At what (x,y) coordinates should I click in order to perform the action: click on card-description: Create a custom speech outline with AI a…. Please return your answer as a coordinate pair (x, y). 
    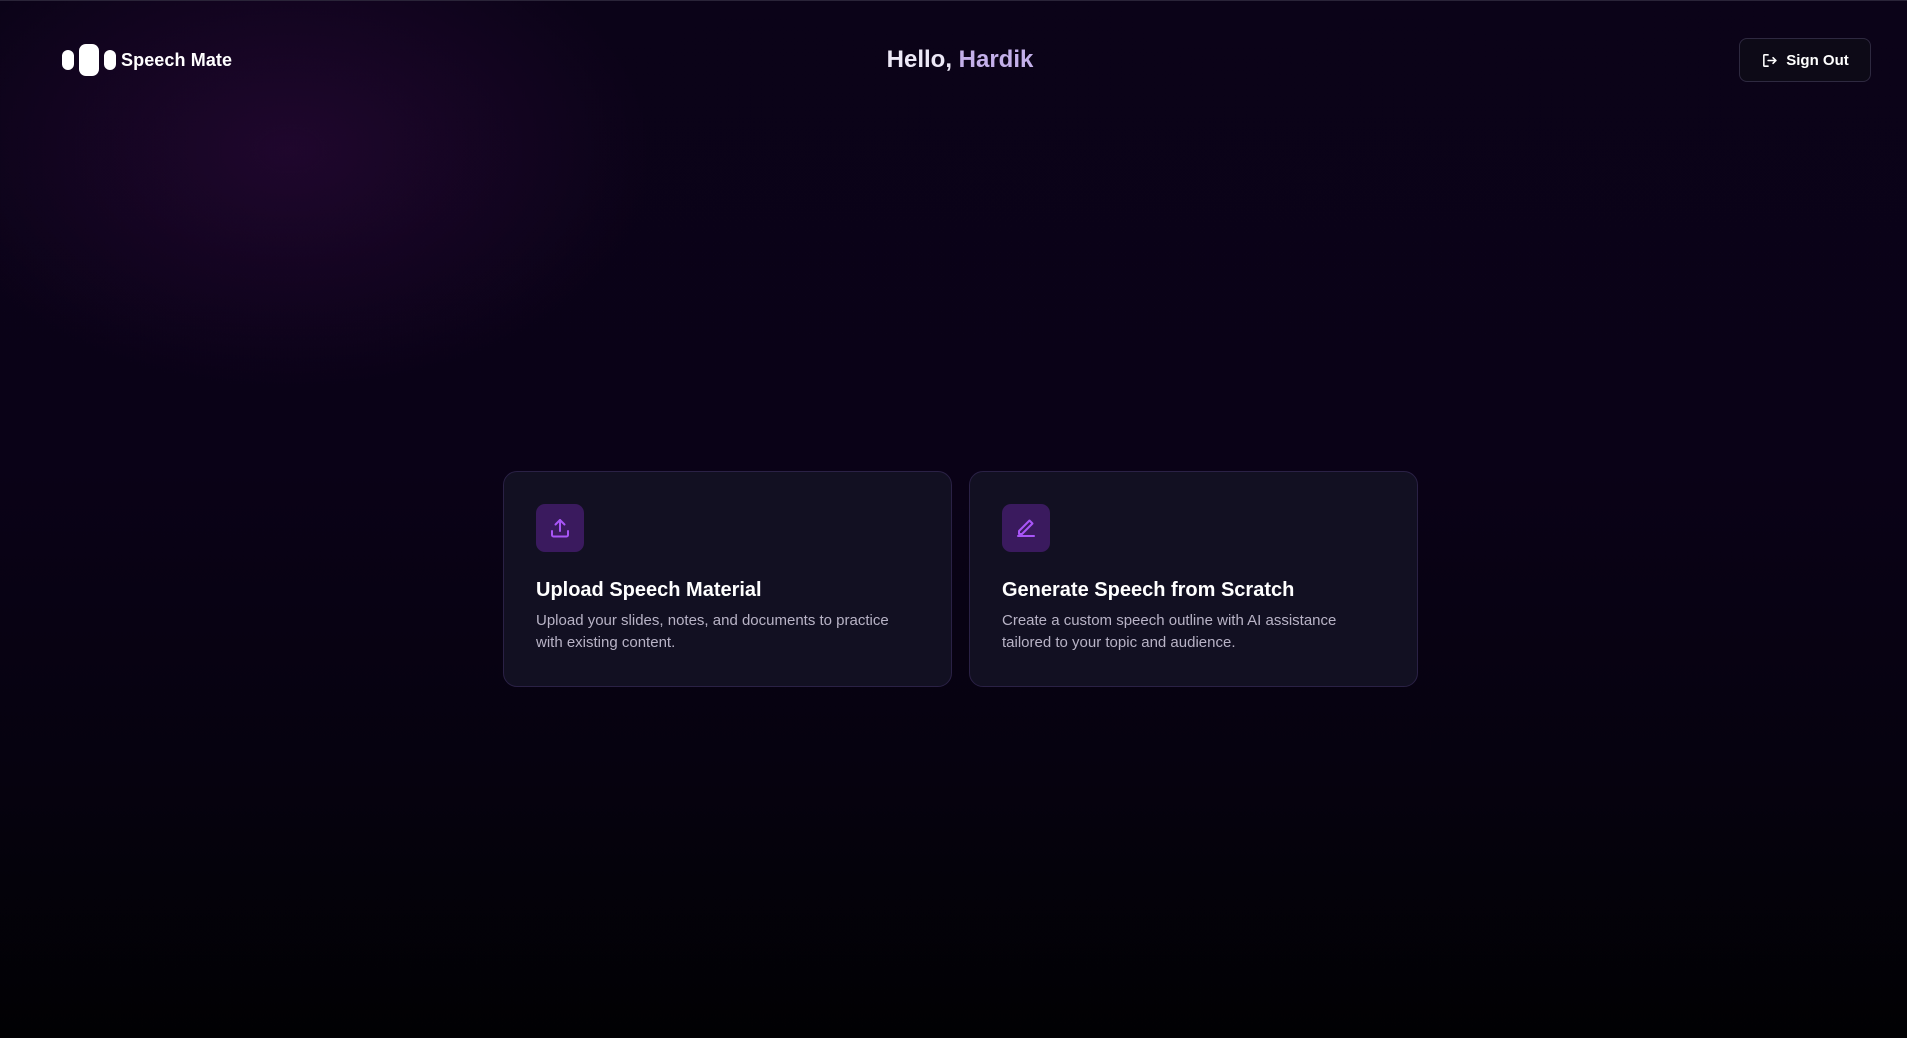
    Looking at the image, I should click on (1169, 631).